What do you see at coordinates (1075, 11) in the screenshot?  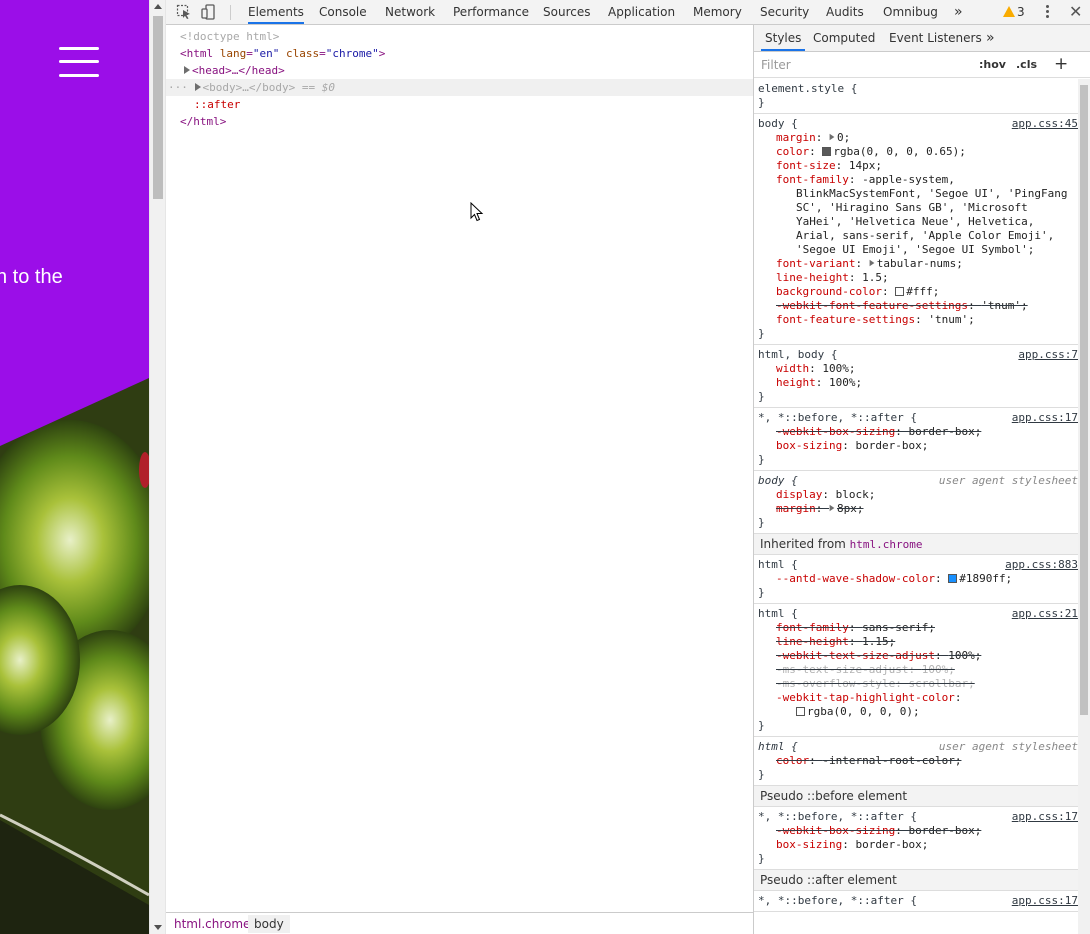 I see `close-devtools-icon: ✕` at bounding box center [1075, 11].